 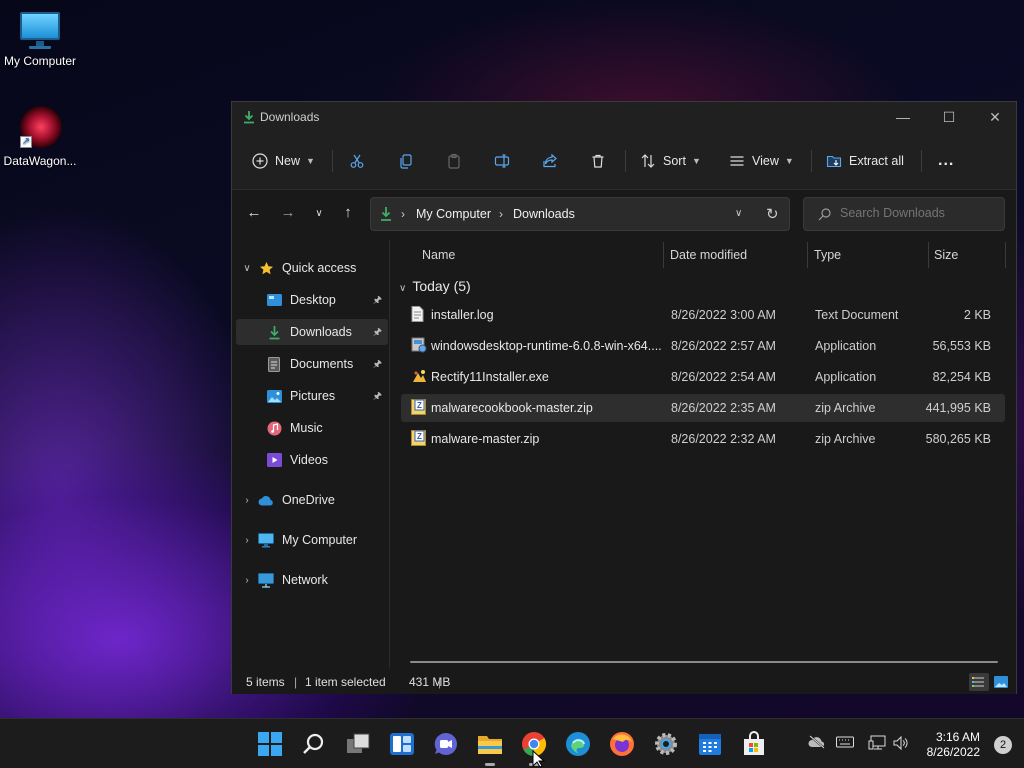 I want to click on title-bar: Downloads — ☐ ✕, so click(x=624, y=117).